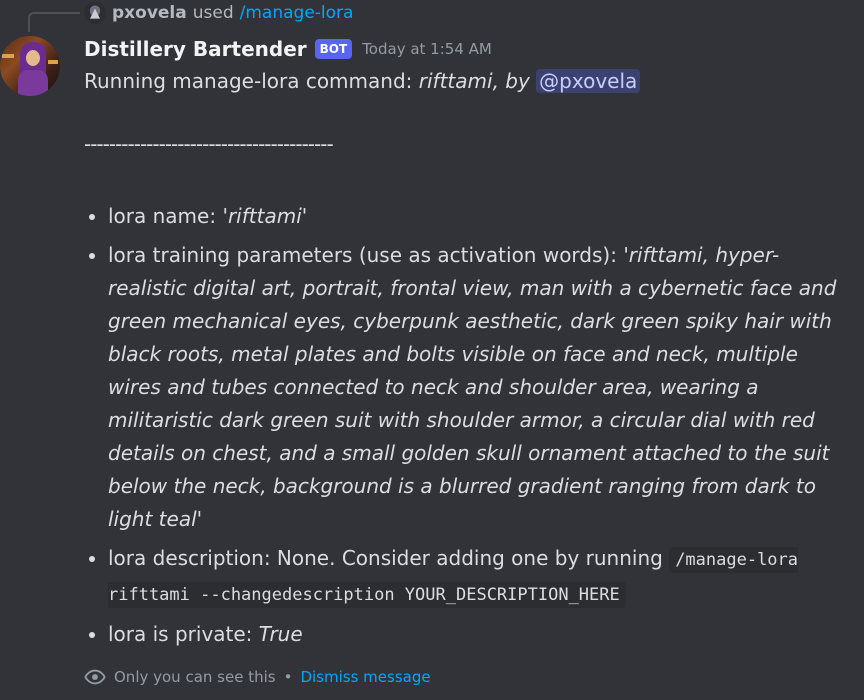 This screenshot has width=864, height=700. I want to click on reply-connector, so click(54, 22).